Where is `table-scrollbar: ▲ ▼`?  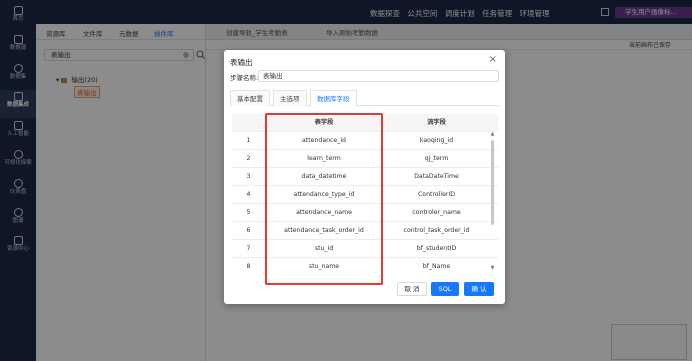
table-scrollbar: ▲ ▼ is located at coordinates (492, 201).